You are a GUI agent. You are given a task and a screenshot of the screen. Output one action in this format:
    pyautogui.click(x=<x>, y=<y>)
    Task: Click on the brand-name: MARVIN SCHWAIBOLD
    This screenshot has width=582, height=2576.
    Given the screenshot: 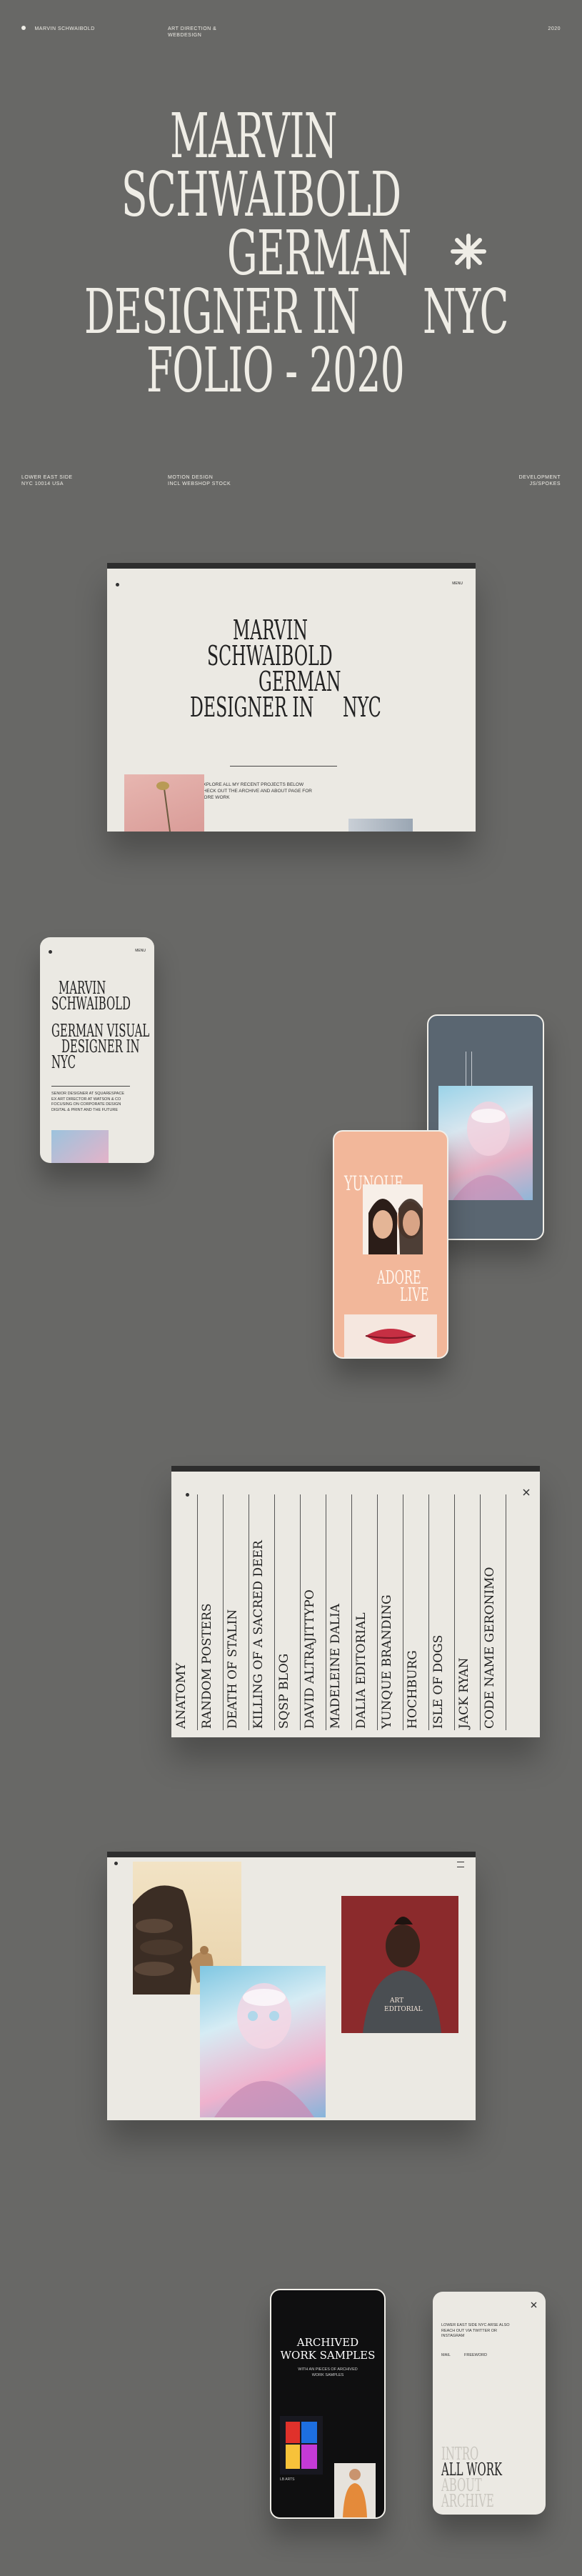 What is the action you would take?
    pyautogui.click(x=64, y=28)
    